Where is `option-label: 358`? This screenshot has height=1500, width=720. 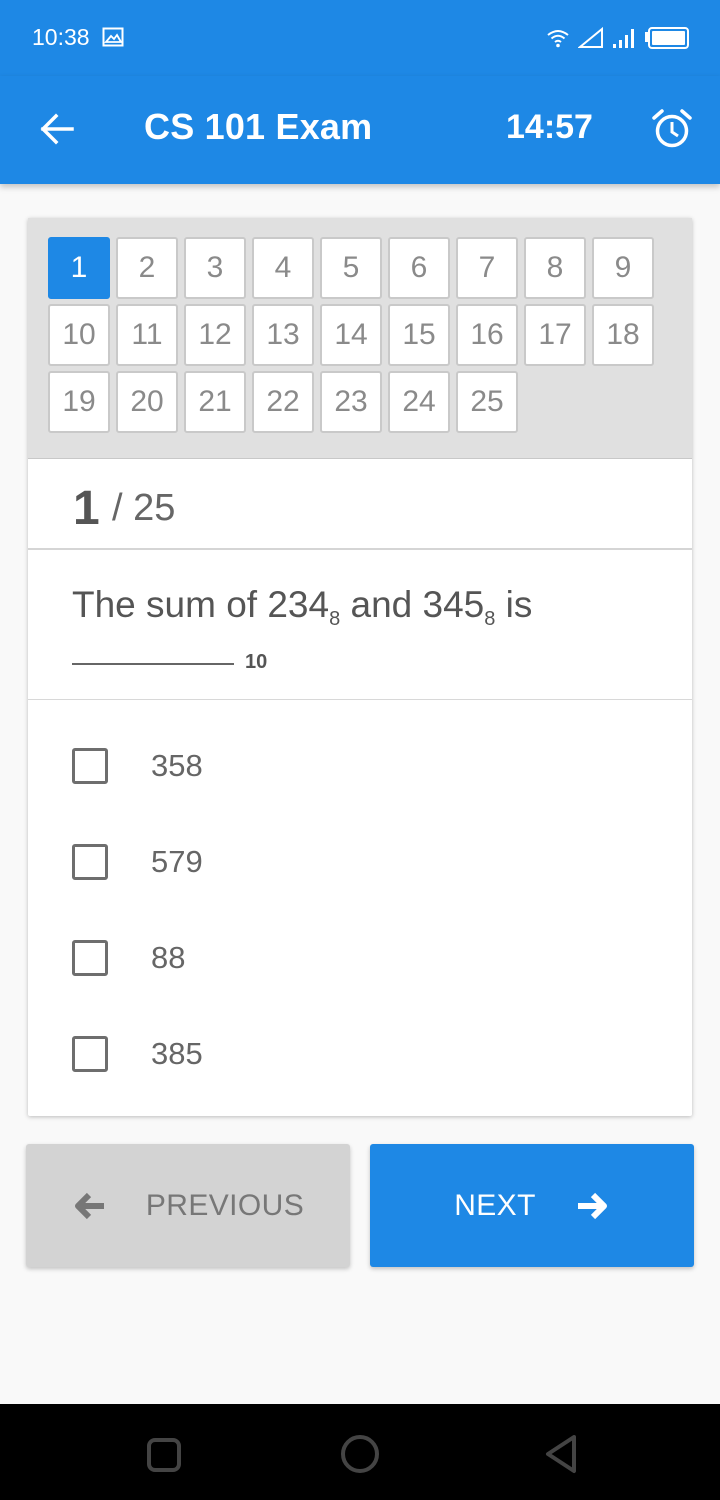
option-label: 358 is located at coordinates (177, 765).